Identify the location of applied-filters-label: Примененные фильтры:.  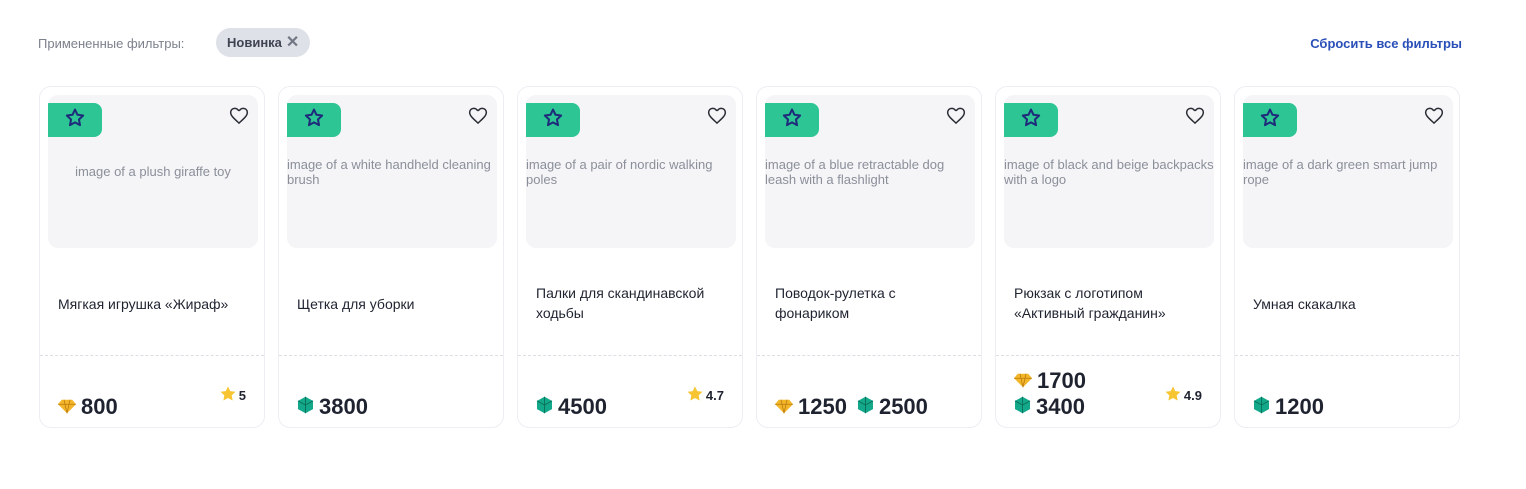
(111, 43).